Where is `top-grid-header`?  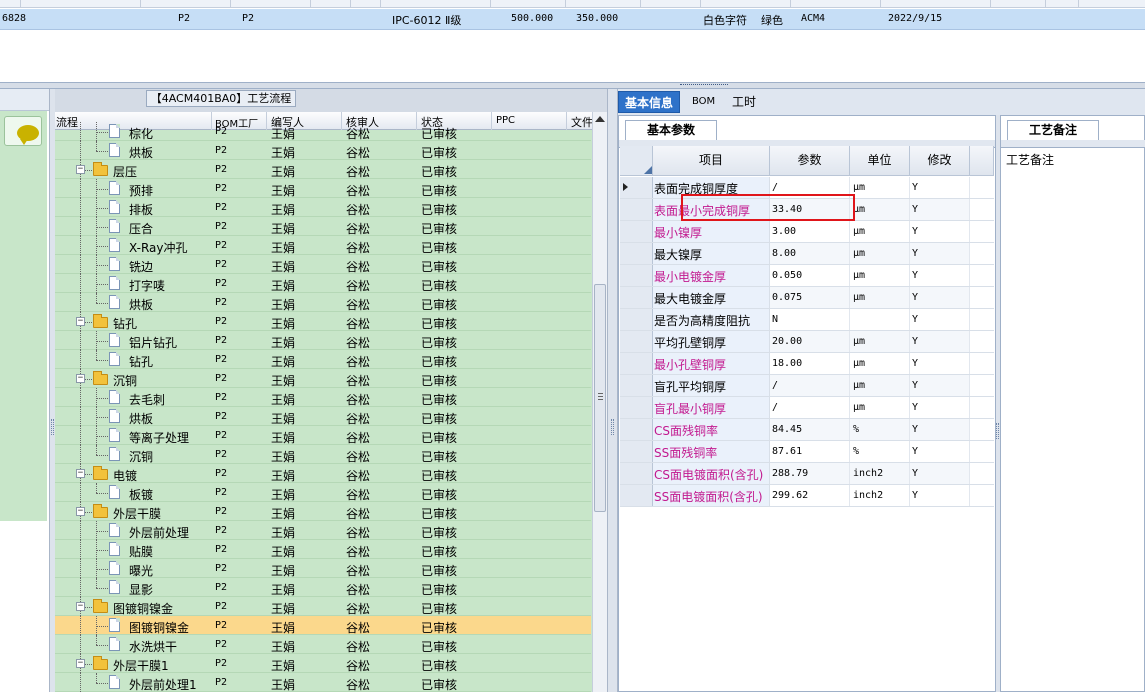 top-grid-header is located at coordinates (572, 4).